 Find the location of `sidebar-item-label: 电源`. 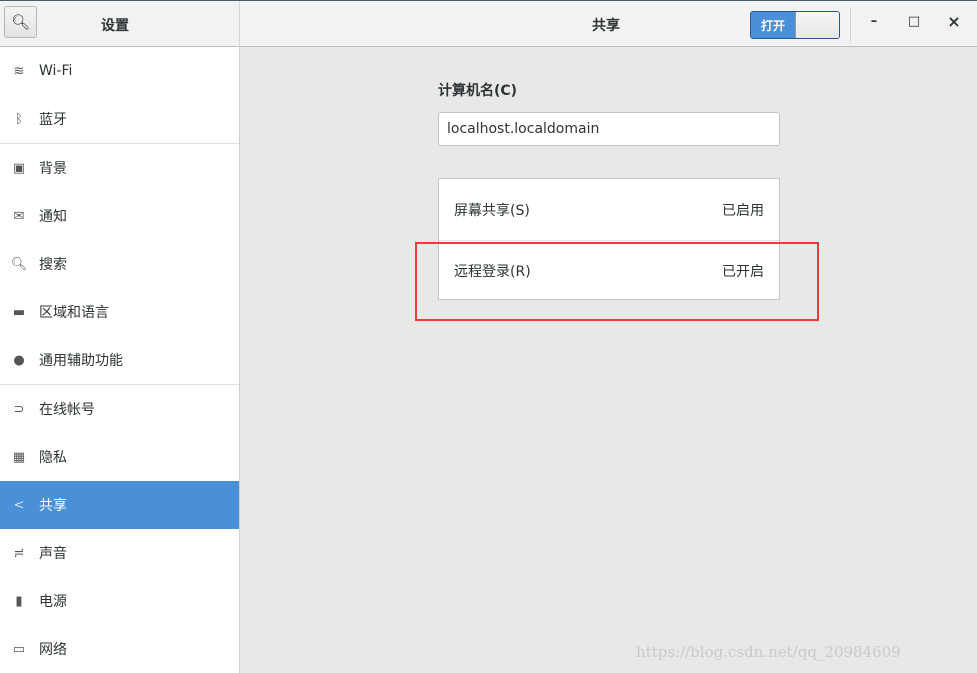

sidebar-item-label: 电源 is located at coordinates (53, 602).